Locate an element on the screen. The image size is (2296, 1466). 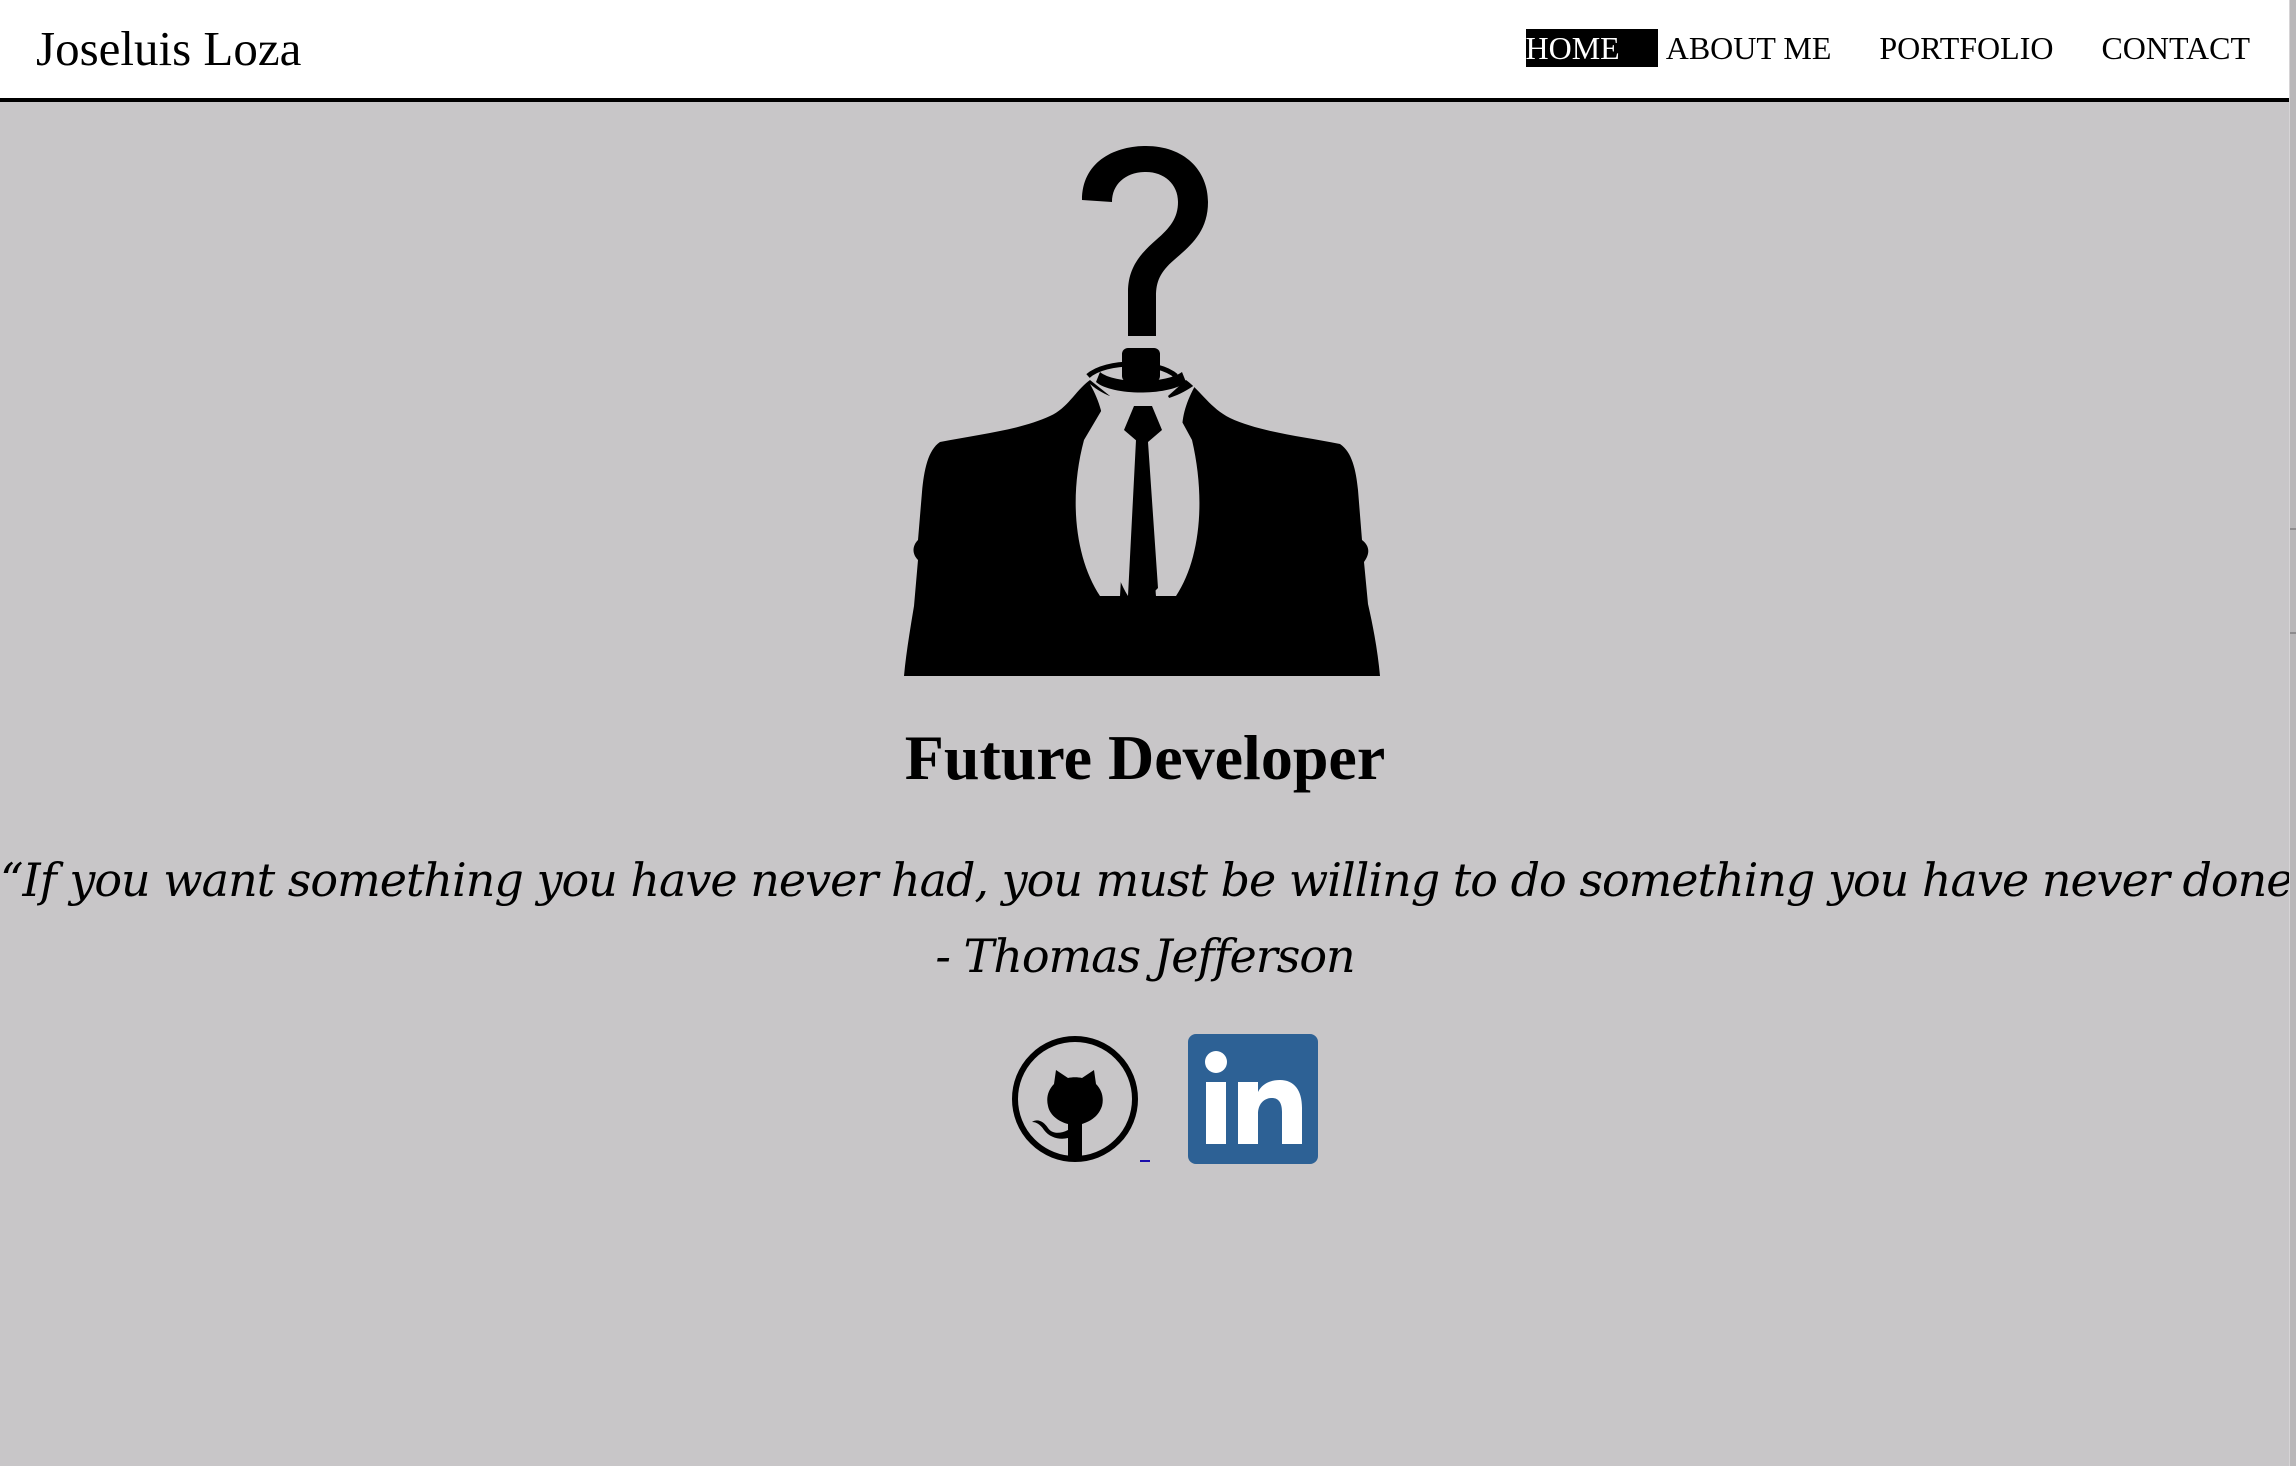
nav-about-me: ABOUT ME is located at coordinates (1749, 48).